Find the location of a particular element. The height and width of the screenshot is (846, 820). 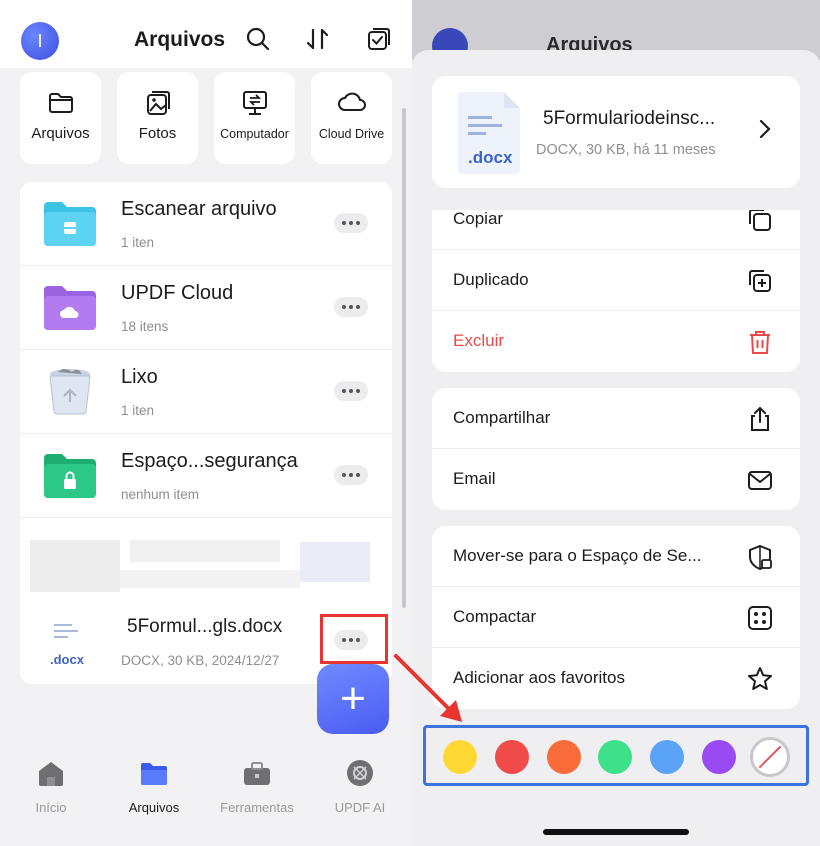

tab-label: Ferramentas is located at coordinates (257, 807).